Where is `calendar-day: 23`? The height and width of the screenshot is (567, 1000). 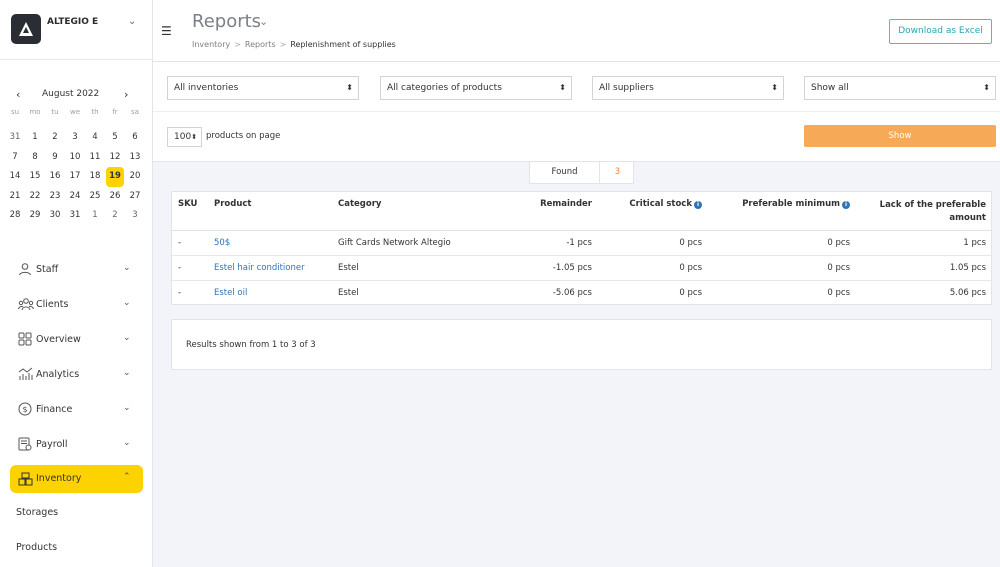
calendar-day: 23 is located at coordinates (55, 197).